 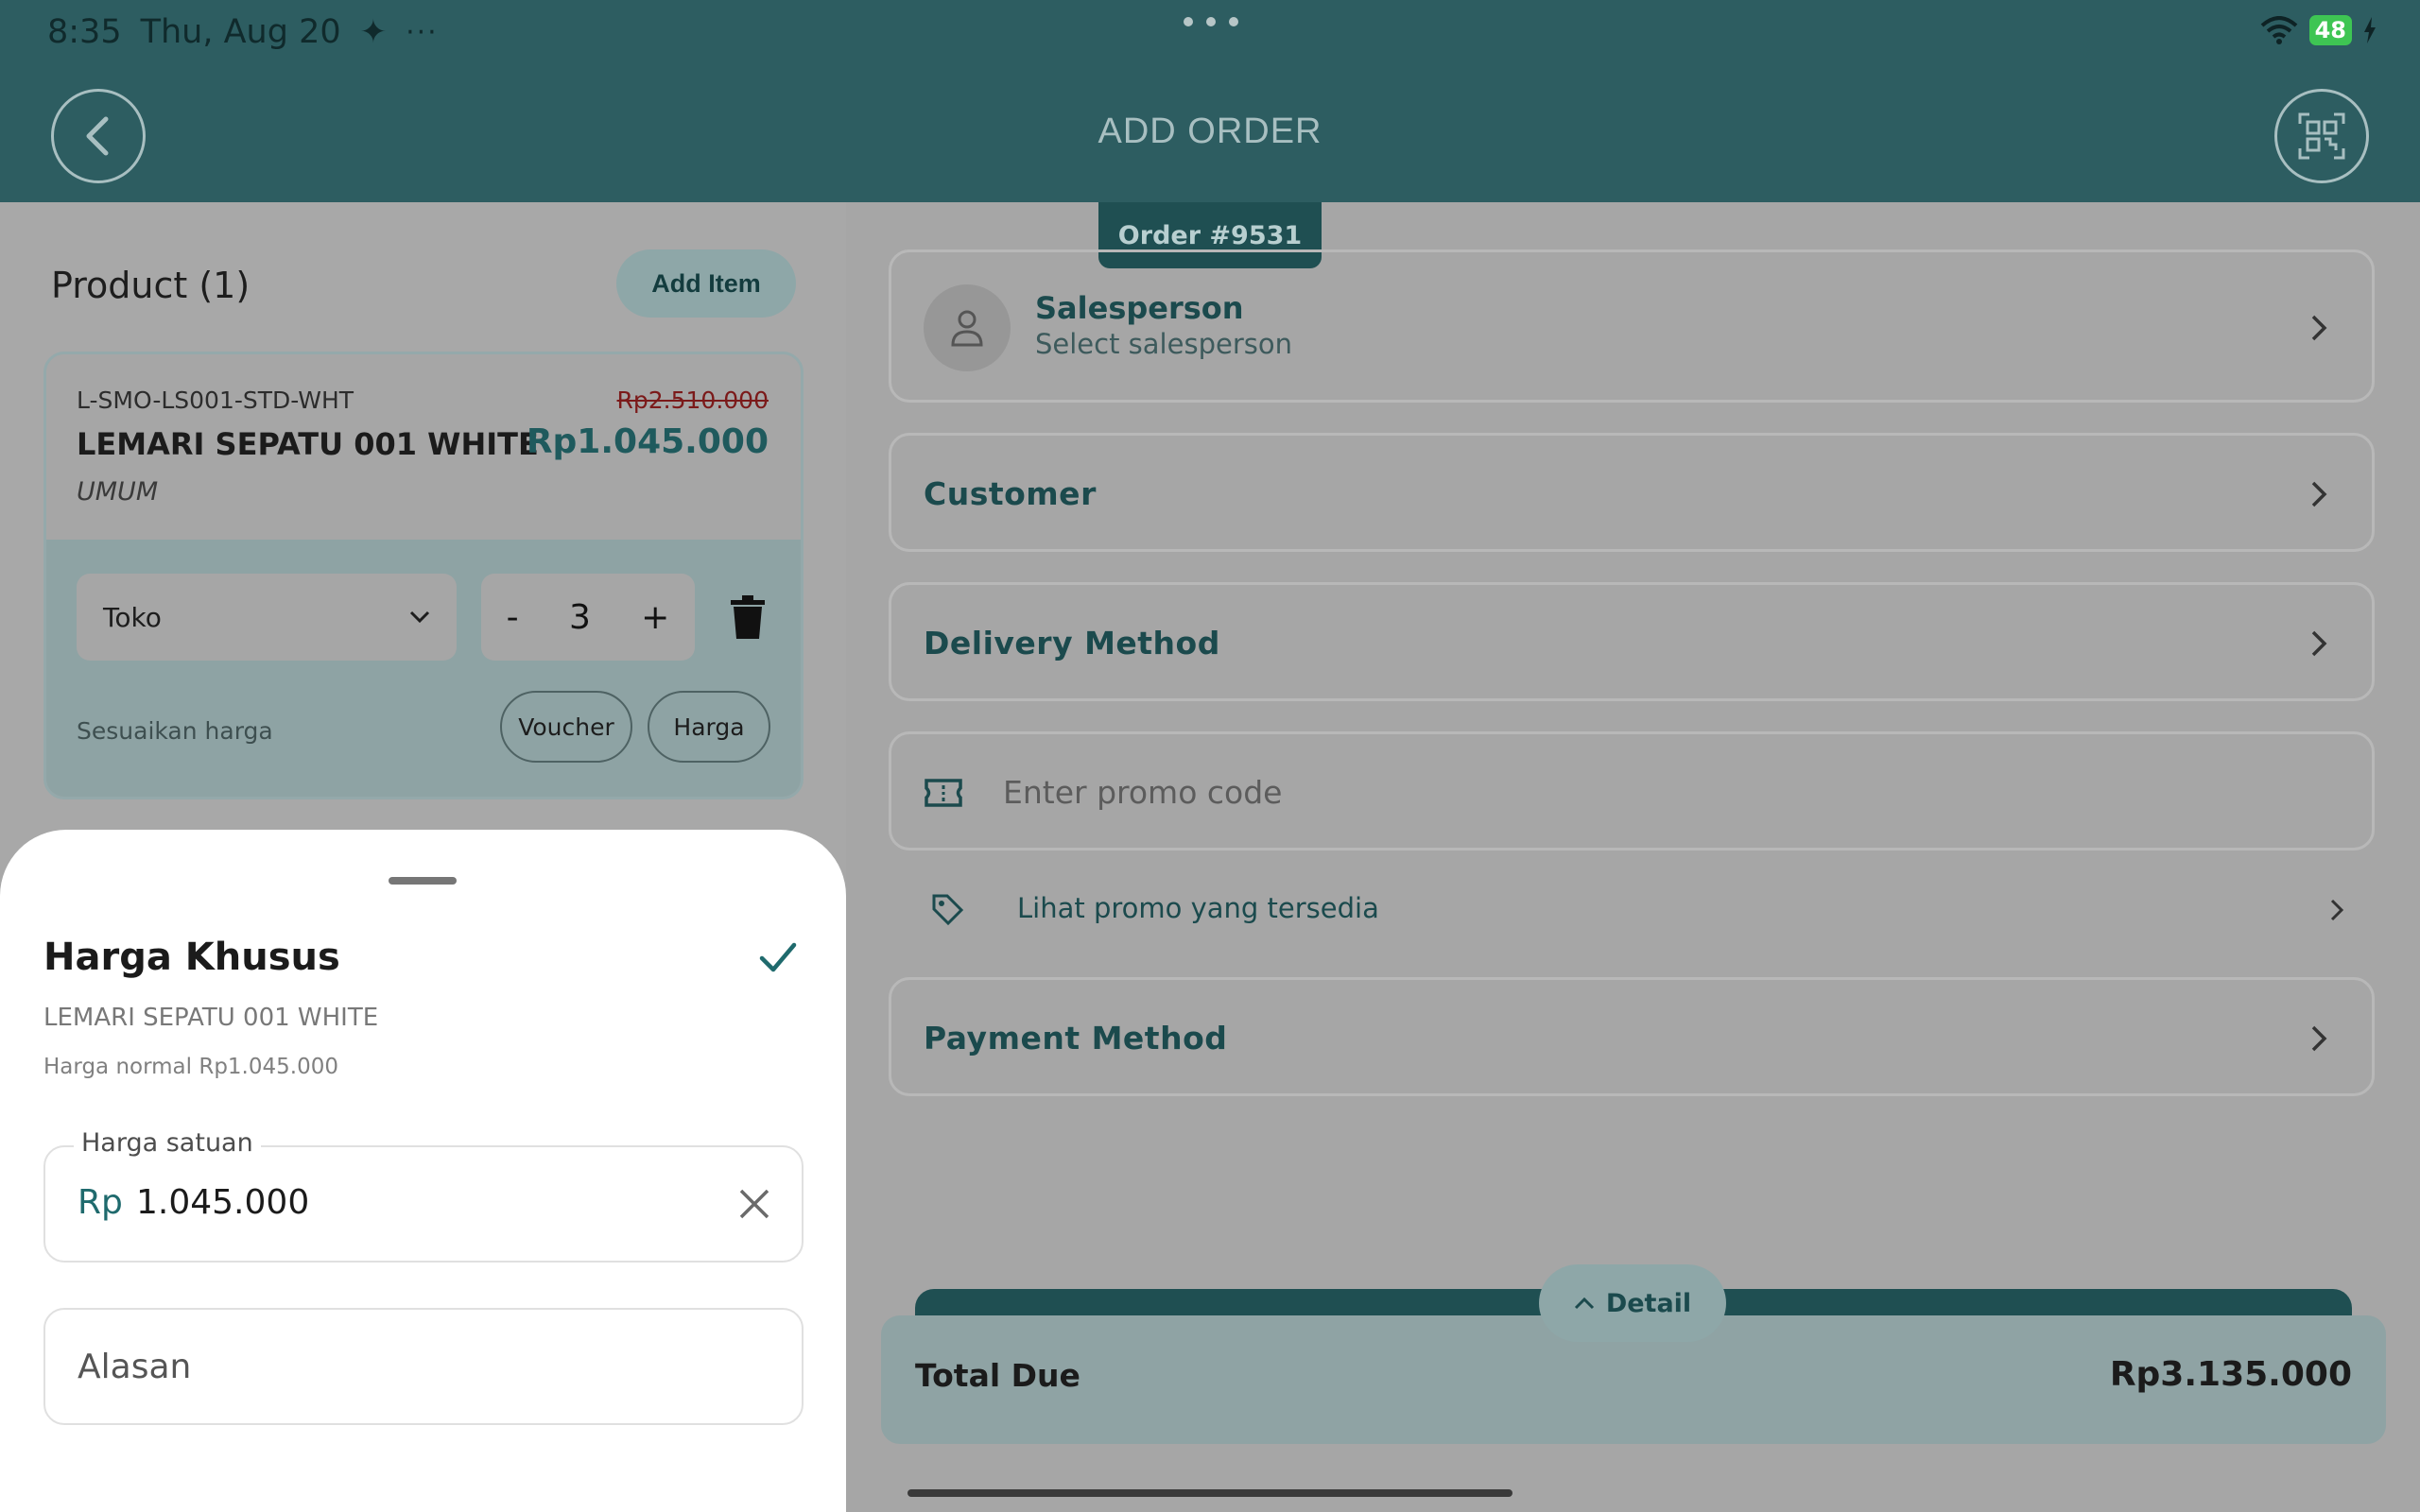 I want to click on reason-input: Alasan, so click(x=423, y=1366).